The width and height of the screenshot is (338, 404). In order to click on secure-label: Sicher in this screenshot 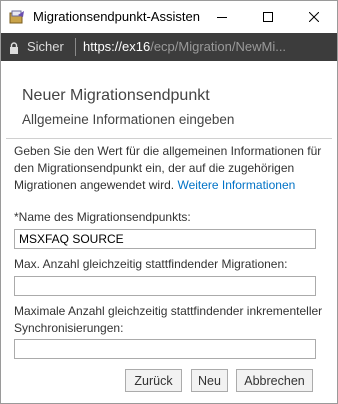, I will do `click(45, 46)`.